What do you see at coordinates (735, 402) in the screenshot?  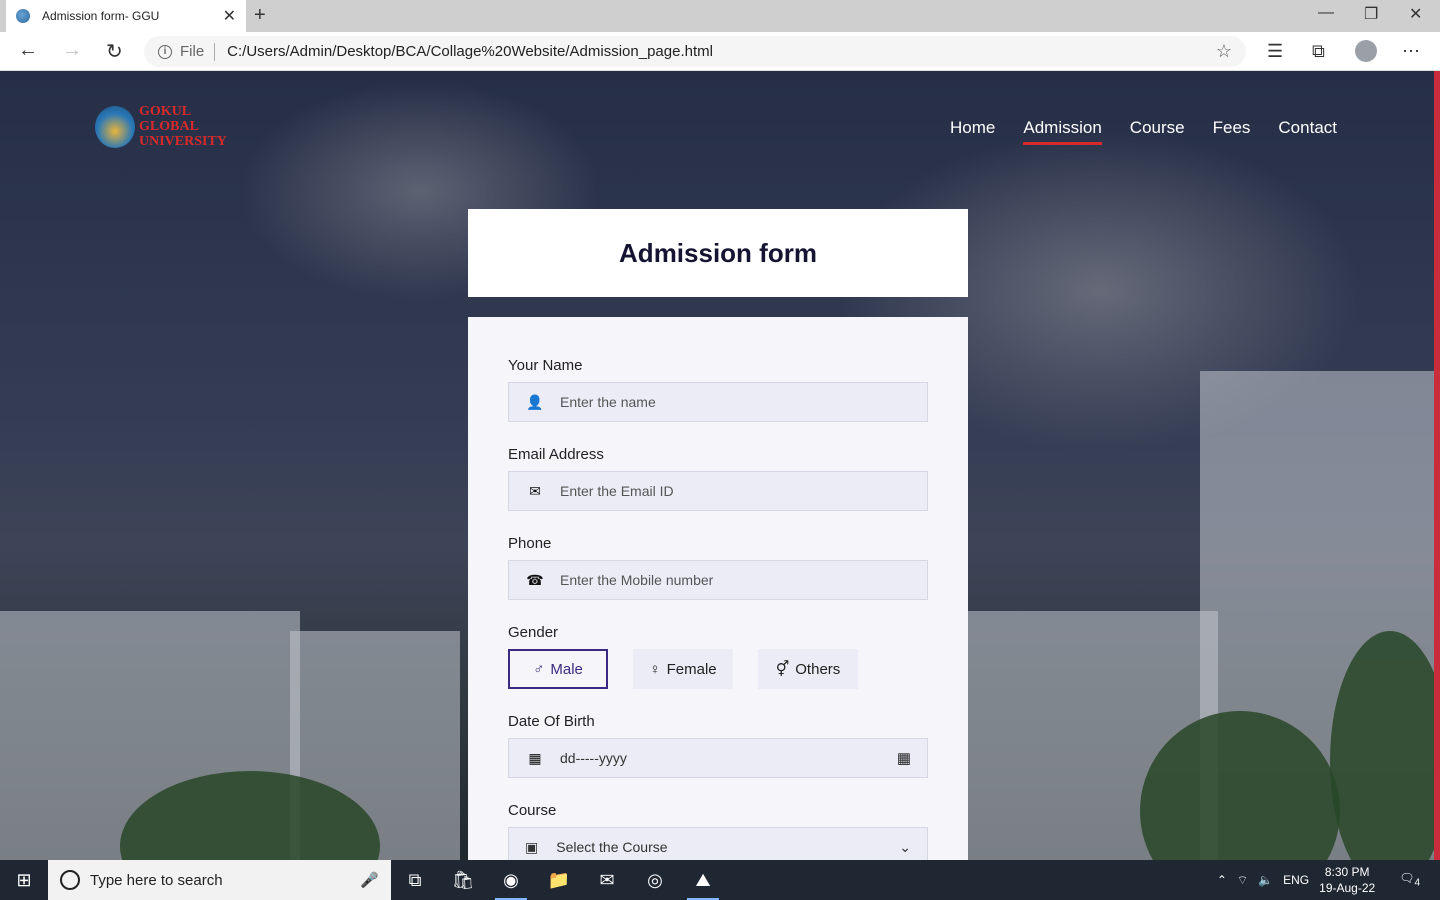 I see `name-input` at bounding box center [735, 402].